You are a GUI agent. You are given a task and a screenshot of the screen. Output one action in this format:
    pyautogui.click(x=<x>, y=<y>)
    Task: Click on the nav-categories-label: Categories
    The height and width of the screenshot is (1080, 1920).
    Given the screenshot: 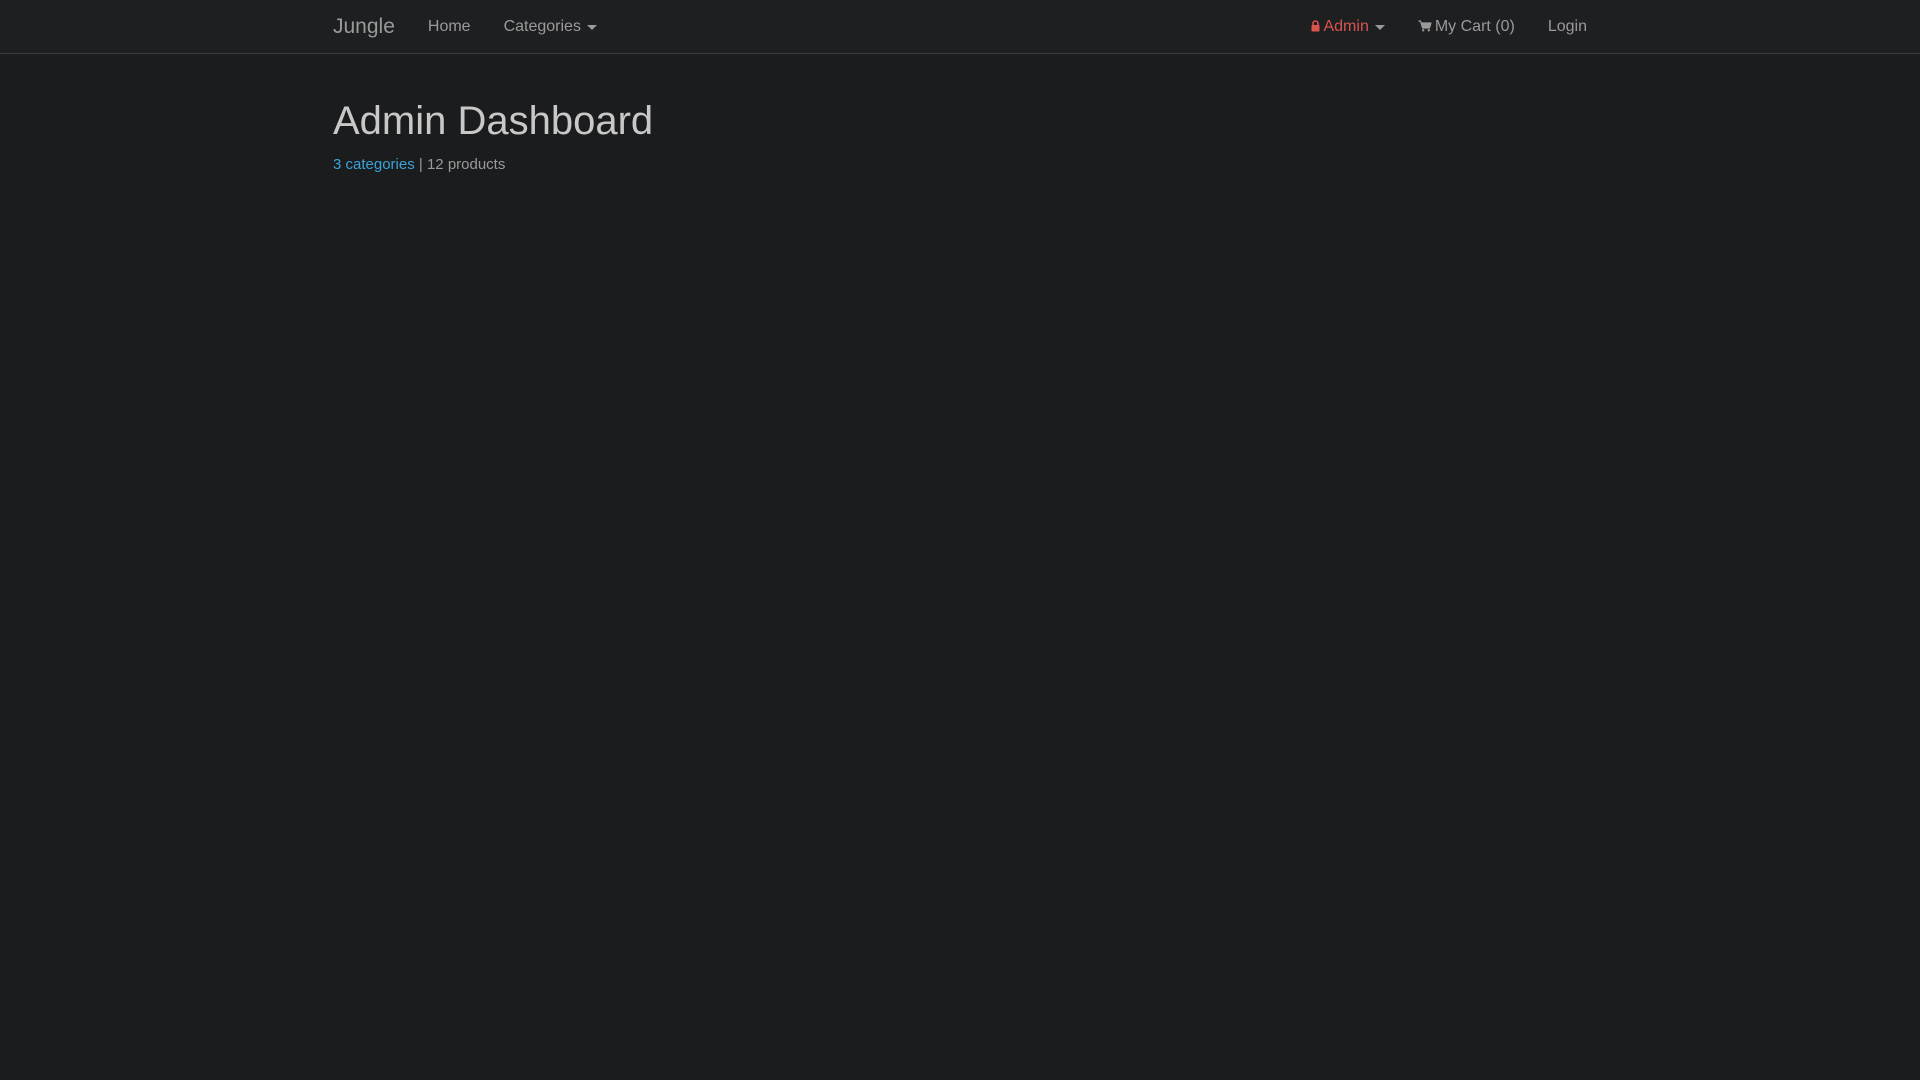 What is the action you would take?
    pyautogui.click(x=542, y=26)
    